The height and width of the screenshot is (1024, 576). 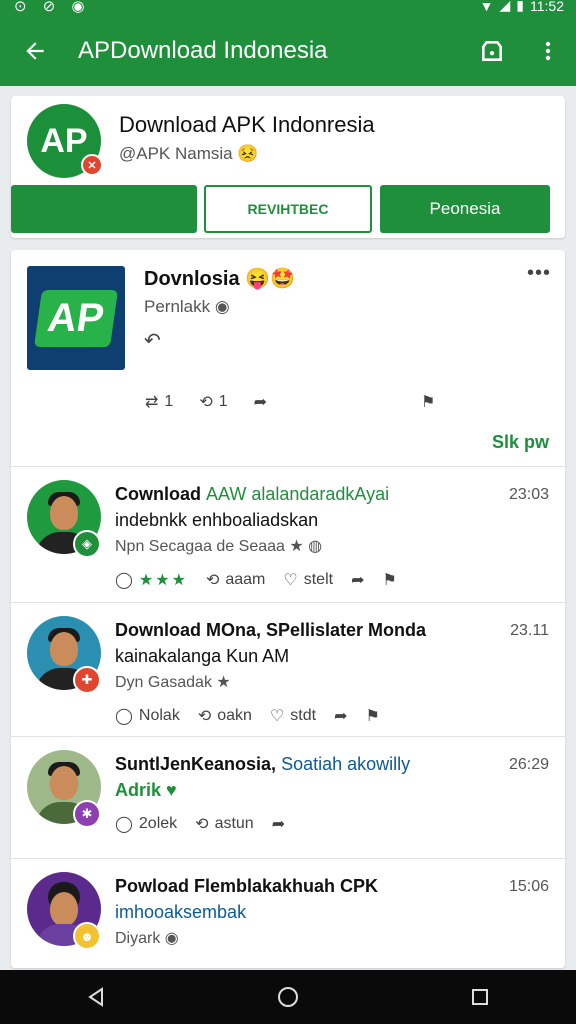 I want to click on repost-button: ⟲ 1, so click(x=213, y=402).